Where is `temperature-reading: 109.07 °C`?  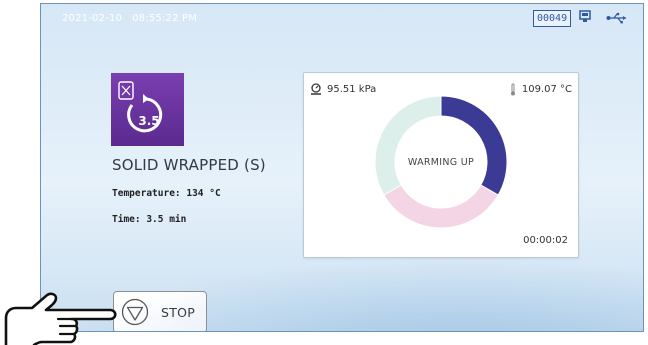
temperature-reading: 109.07 °C is located at coordinates (540, 89).